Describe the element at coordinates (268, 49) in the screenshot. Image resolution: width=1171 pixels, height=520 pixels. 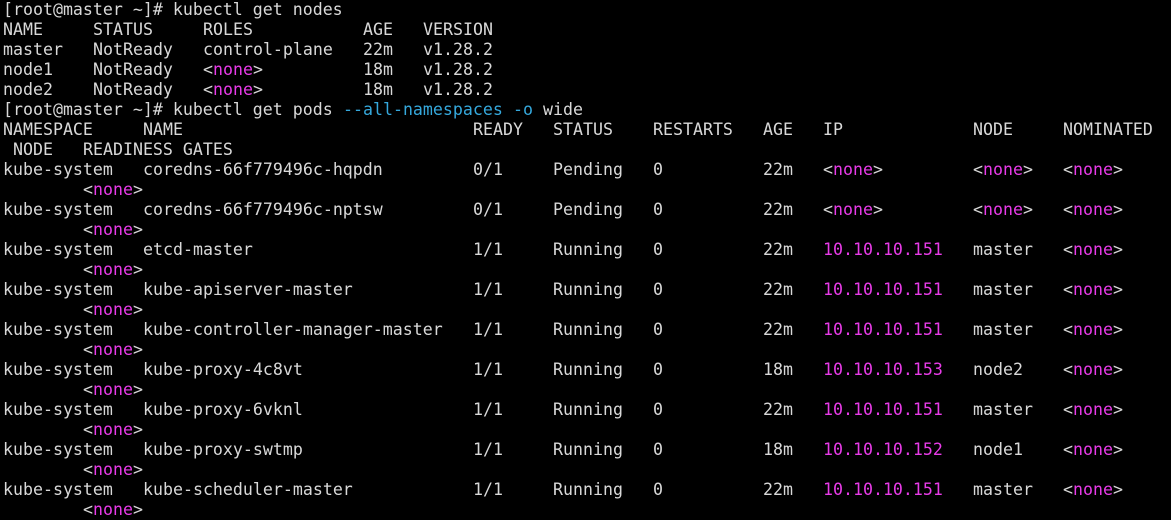
I see `terminal-text: control-plane` at that location.